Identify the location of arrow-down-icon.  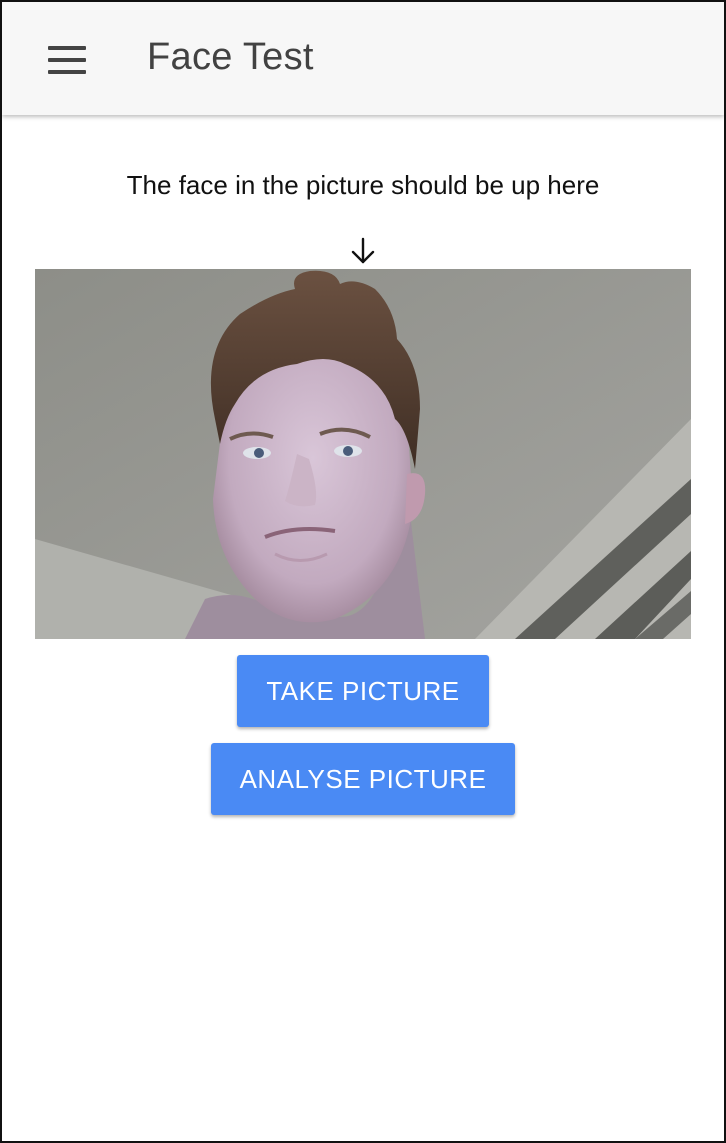
(363, 250).